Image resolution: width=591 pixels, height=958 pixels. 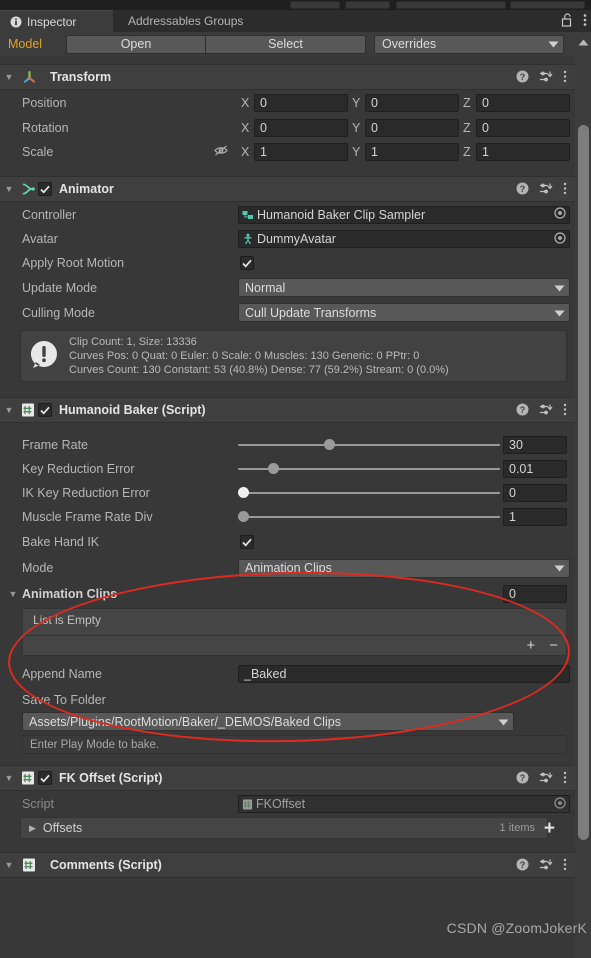 I want to click on muscle-frame-rate-div-slider, so click(x=369, y=517).